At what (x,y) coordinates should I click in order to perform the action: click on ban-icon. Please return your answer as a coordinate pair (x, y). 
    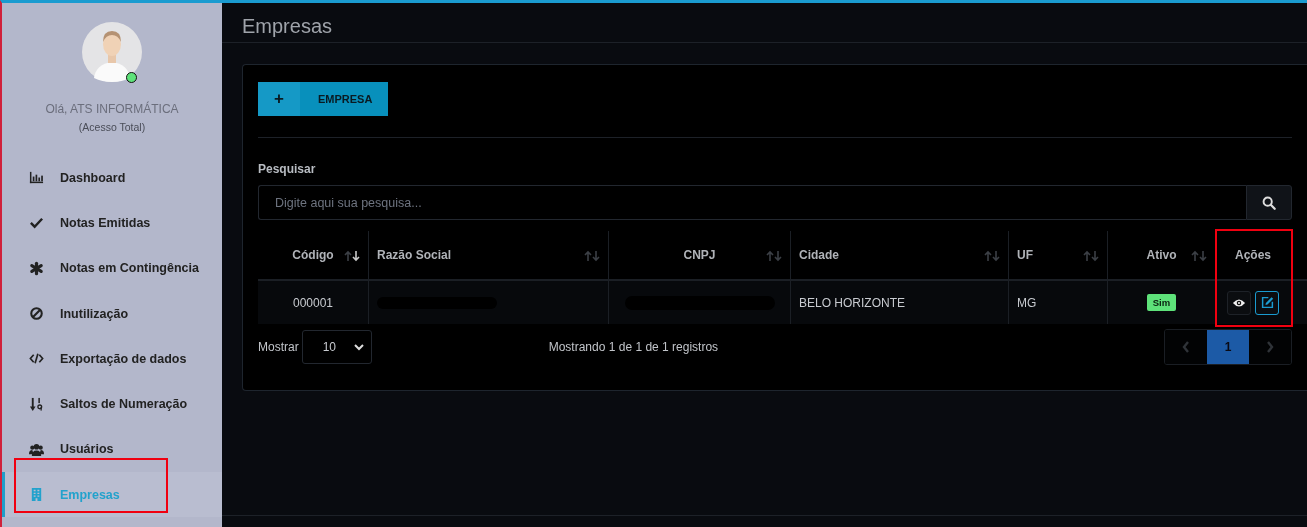
    Looking at the image, I should click on (36, 314).